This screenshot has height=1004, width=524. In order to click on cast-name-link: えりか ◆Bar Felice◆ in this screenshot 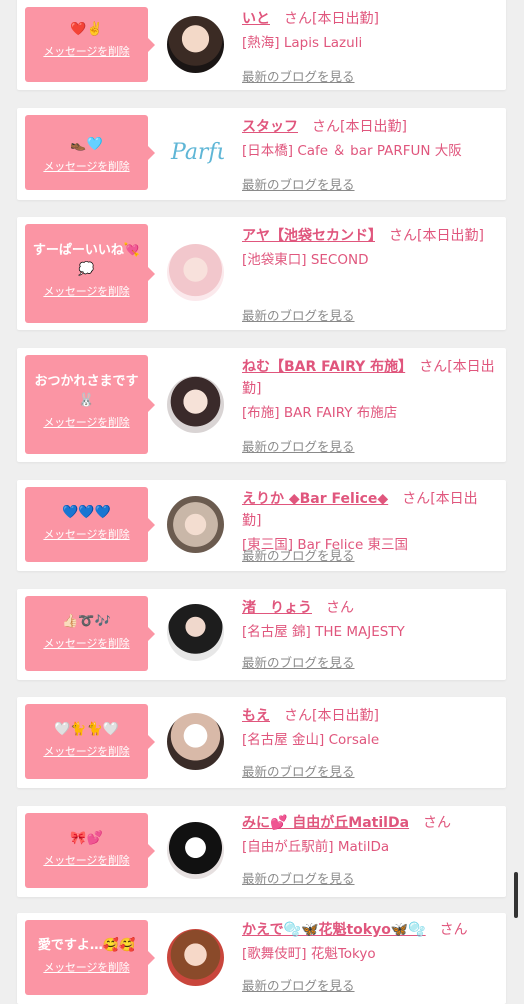, I will do `click(315, 499)`.